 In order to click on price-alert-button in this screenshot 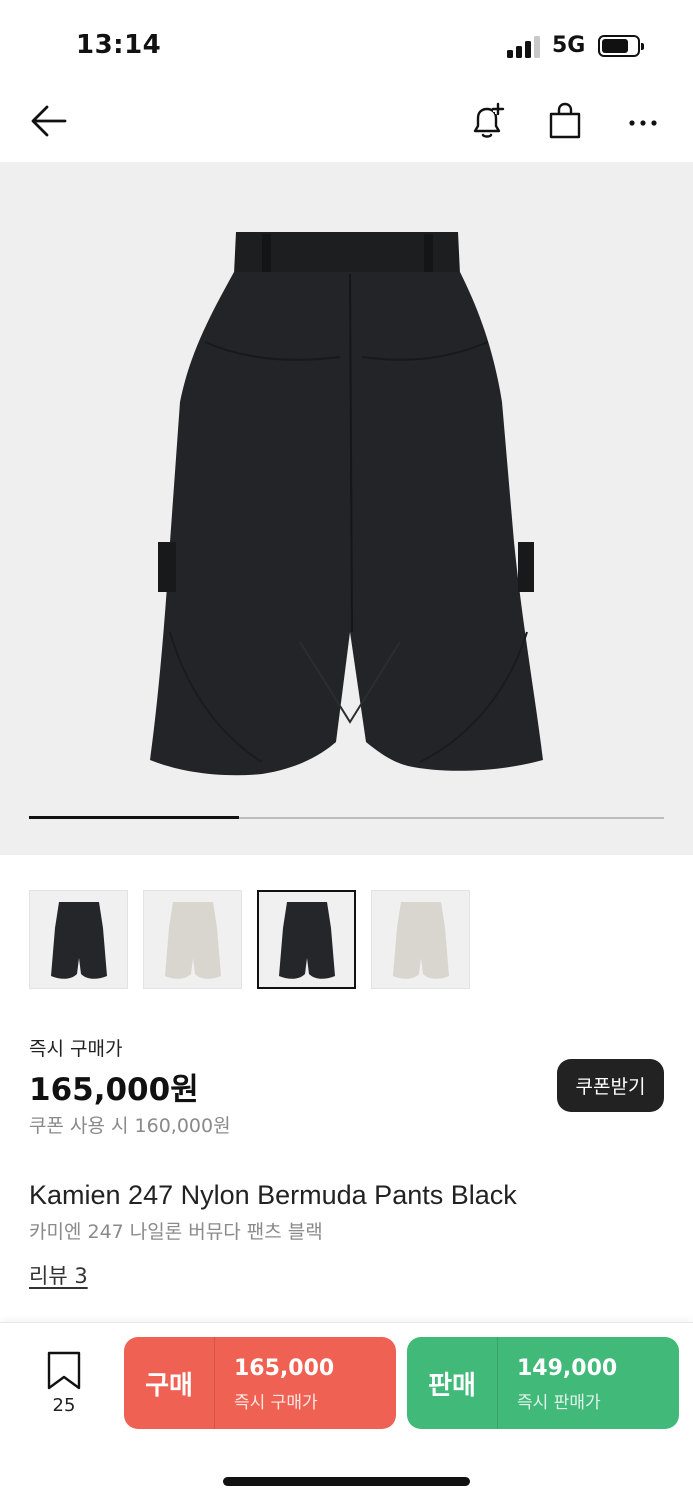, I will do `click(487, 121)`.